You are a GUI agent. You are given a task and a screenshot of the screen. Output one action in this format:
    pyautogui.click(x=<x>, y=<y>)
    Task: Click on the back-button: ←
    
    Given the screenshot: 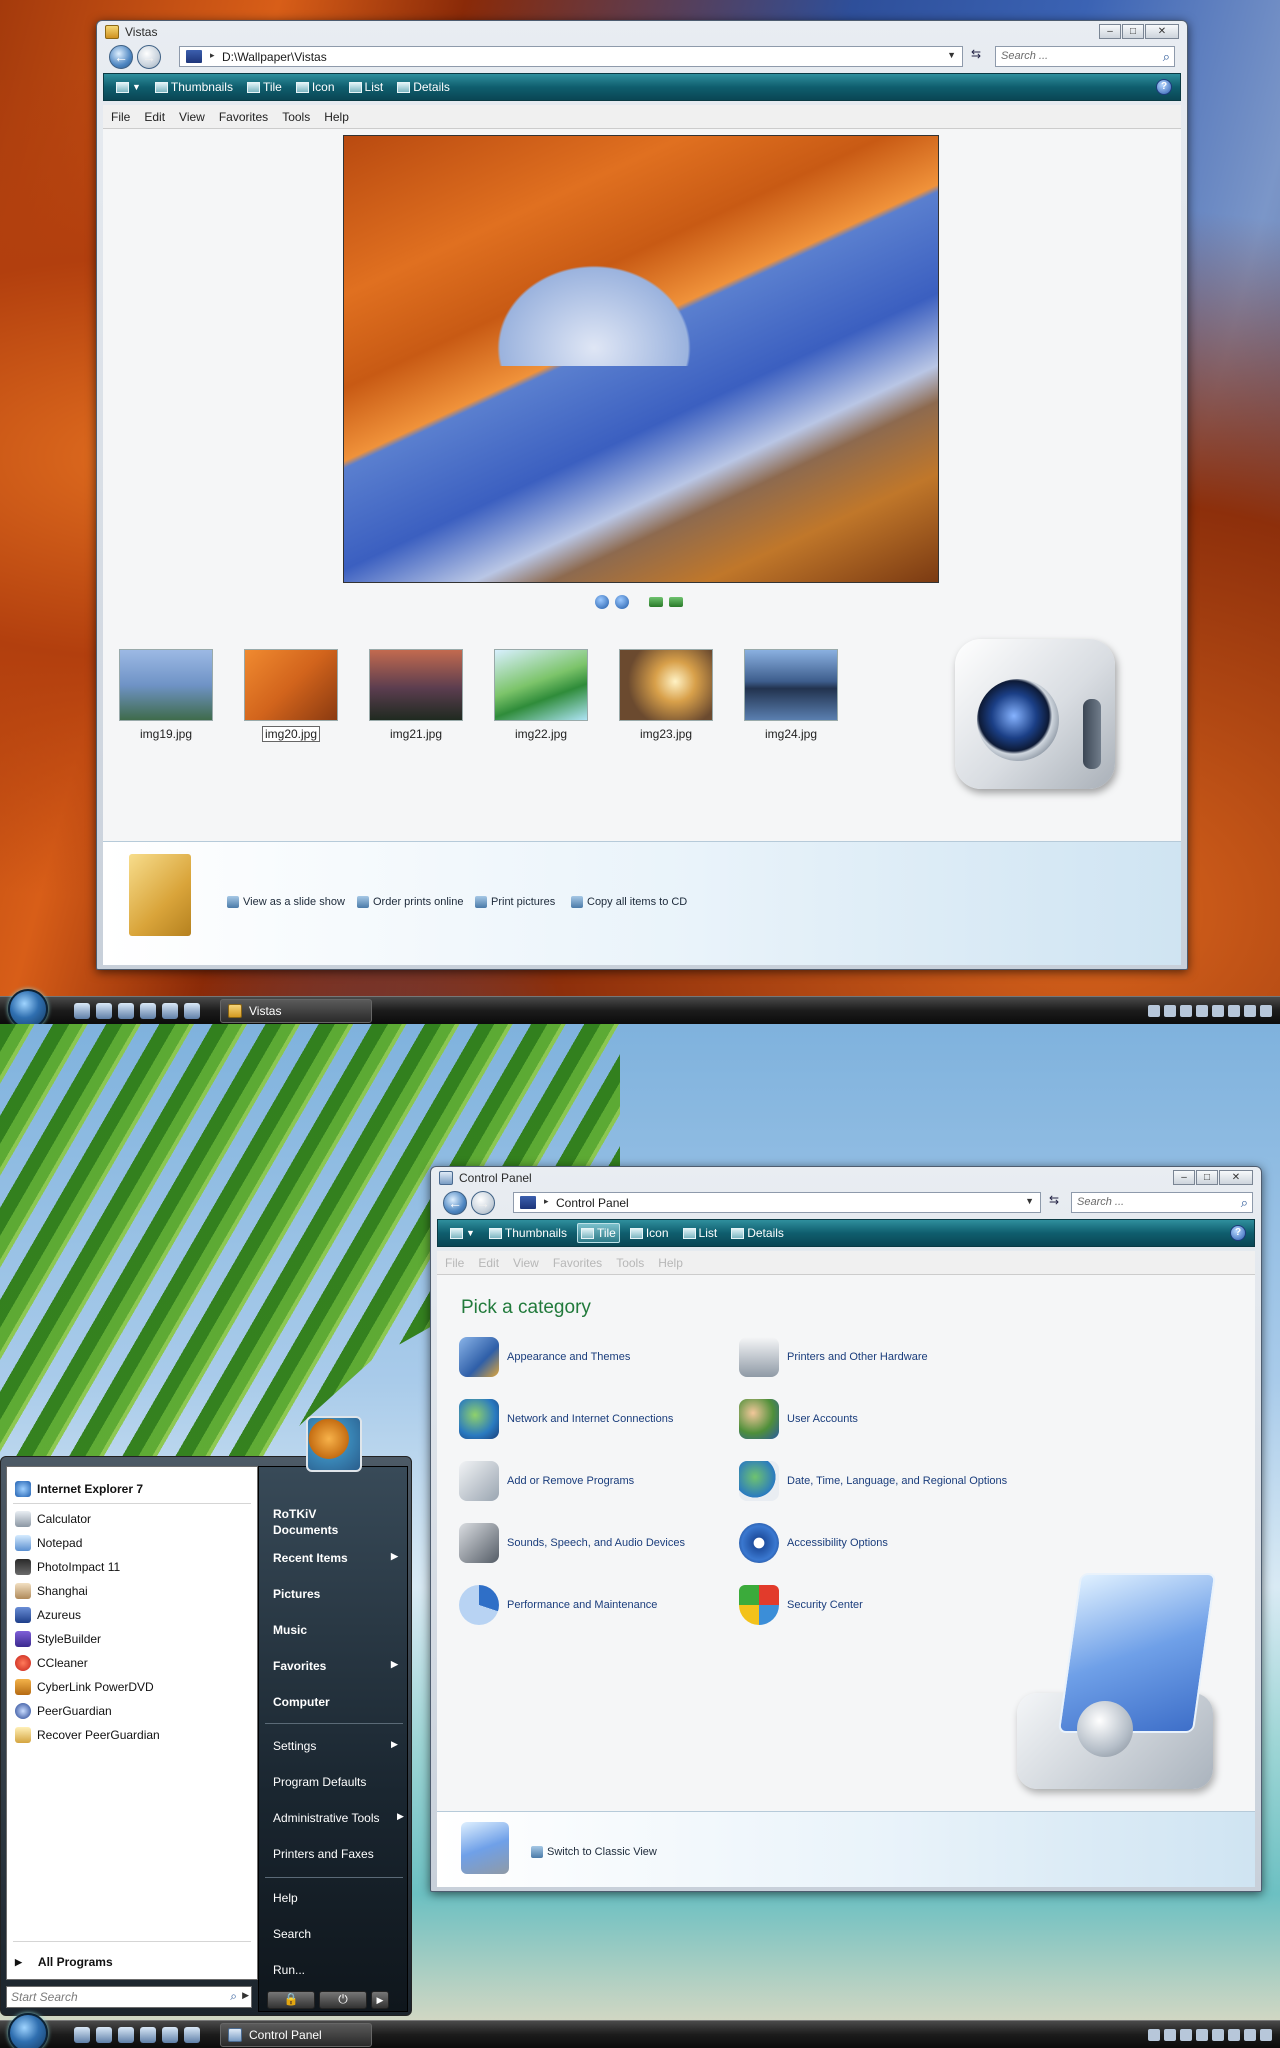 What is the action you would take?
    pyautogui.click(x=455, y=1203)
    